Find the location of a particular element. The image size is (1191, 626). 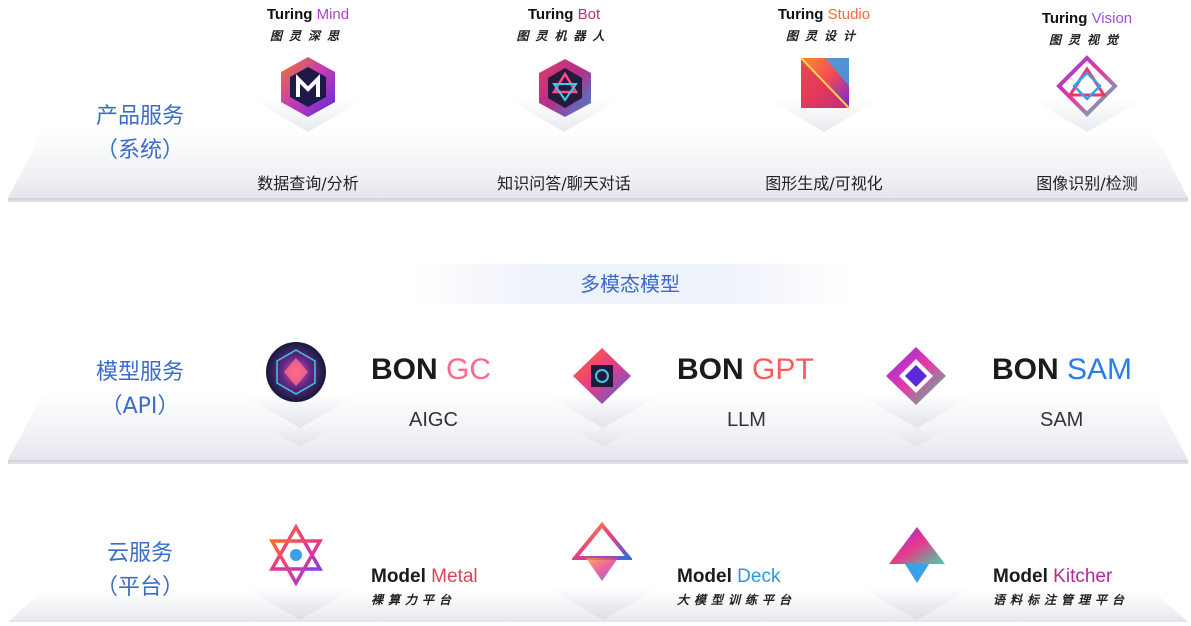

layer-label-product-line2: （系统） is located at coordinates (139, 150).